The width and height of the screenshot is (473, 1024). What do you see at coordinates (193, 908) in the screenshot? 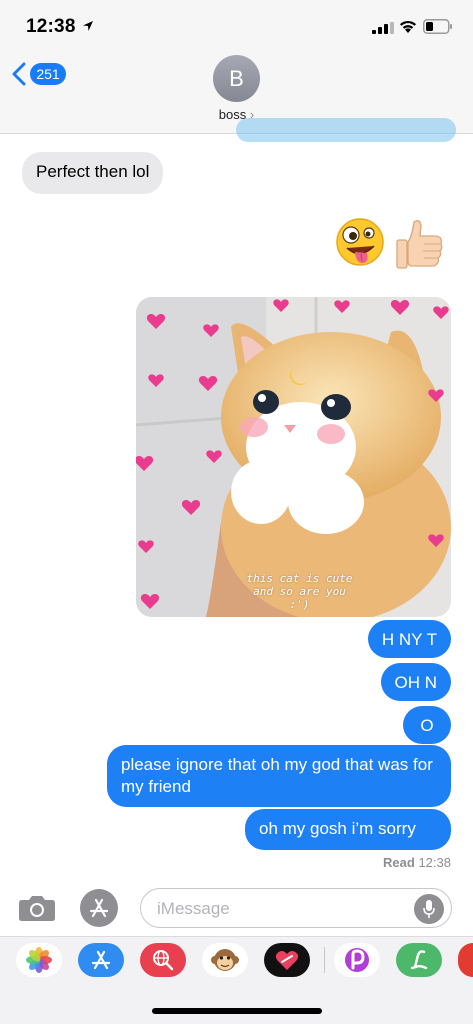
I see `message-input-placeholder: iMessage` at bounding box center [193, 908].